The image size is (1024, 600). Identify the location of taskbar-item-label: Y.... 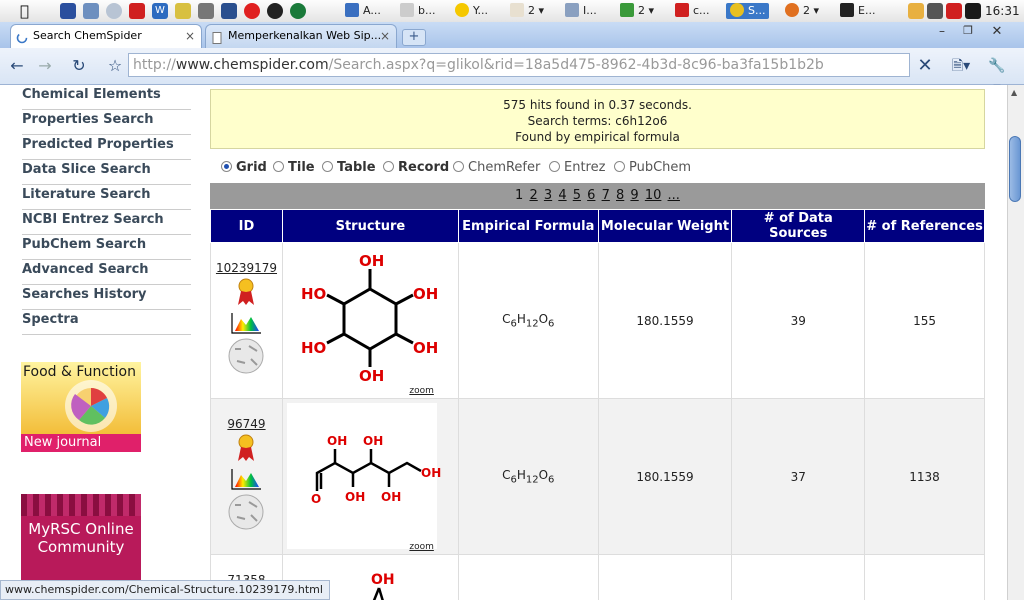
(480, 10).